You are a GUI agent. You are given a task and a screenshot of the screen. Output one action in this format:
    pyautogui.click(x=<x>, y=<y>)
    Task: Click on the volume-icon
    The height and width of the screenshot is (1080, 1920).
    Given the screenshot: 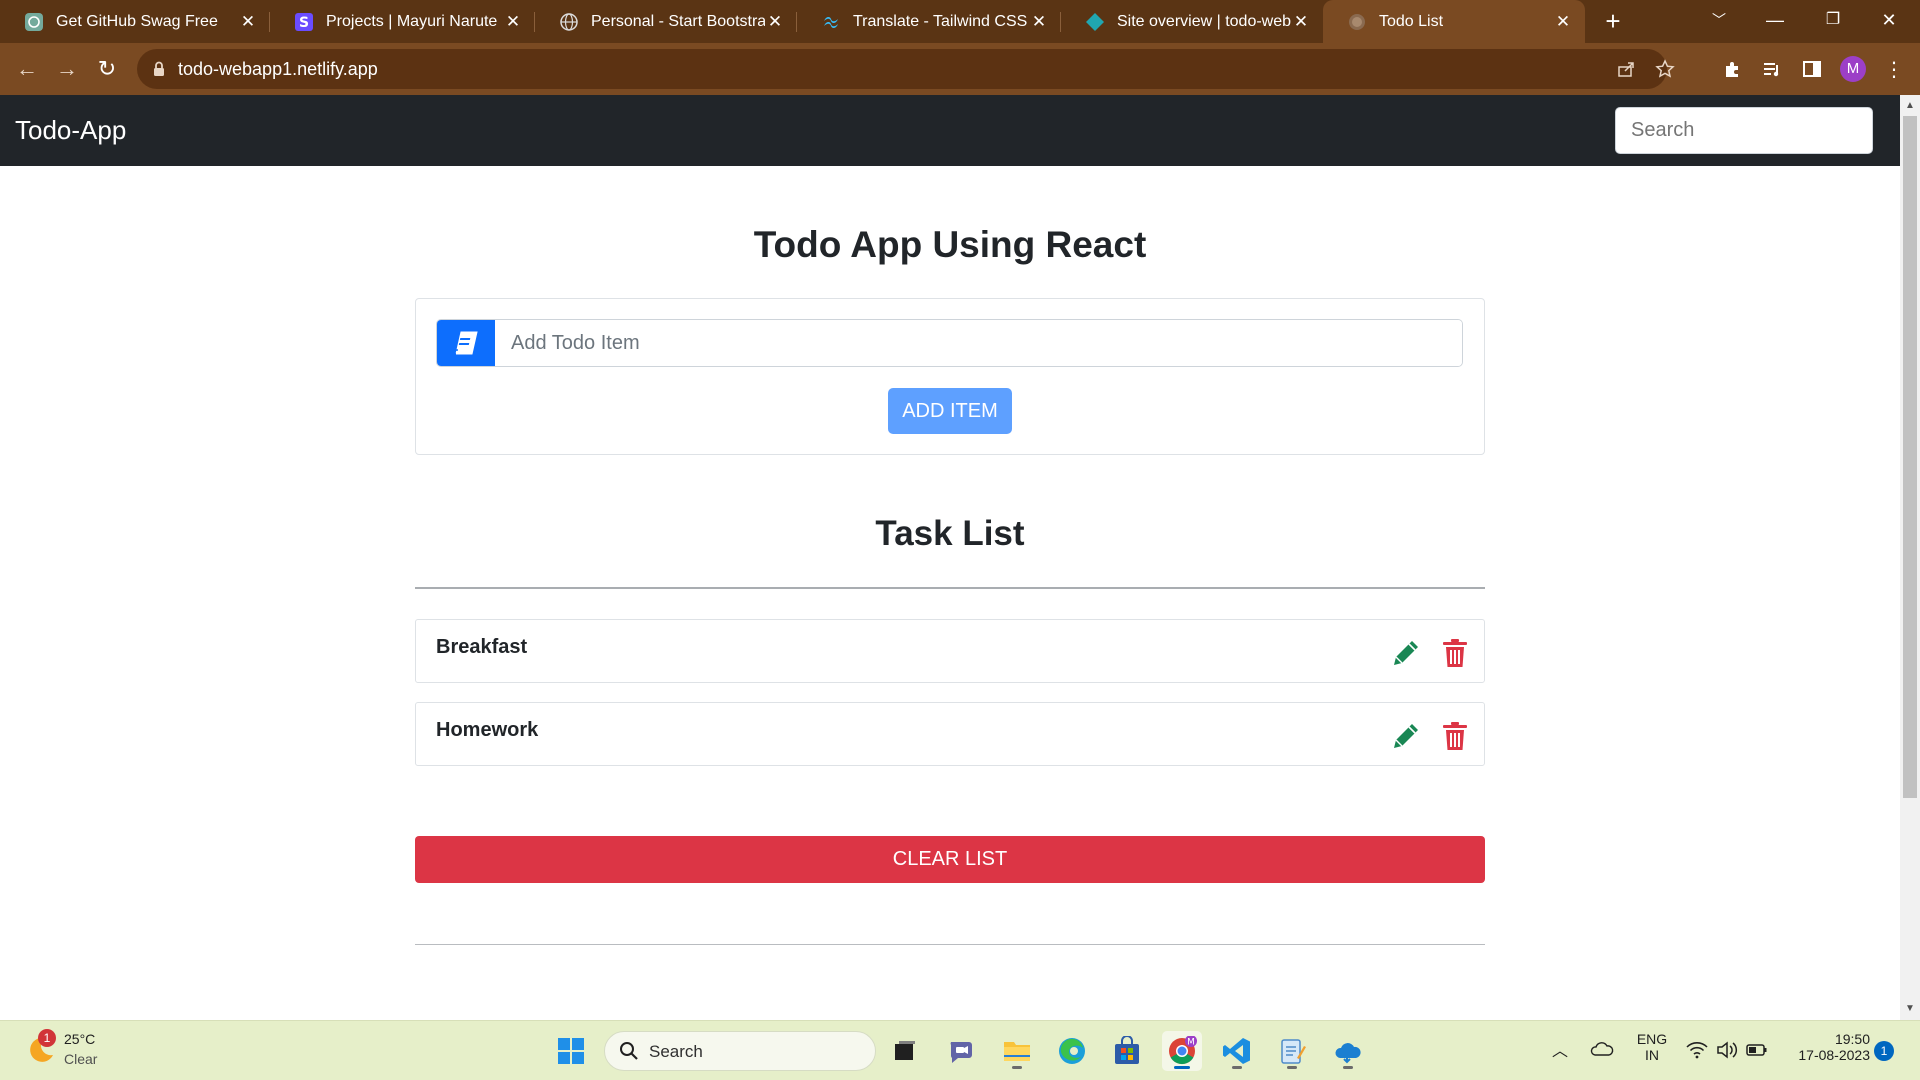 What is the action you would take?
    pyautogui.click(x=1727, y=1052)
    